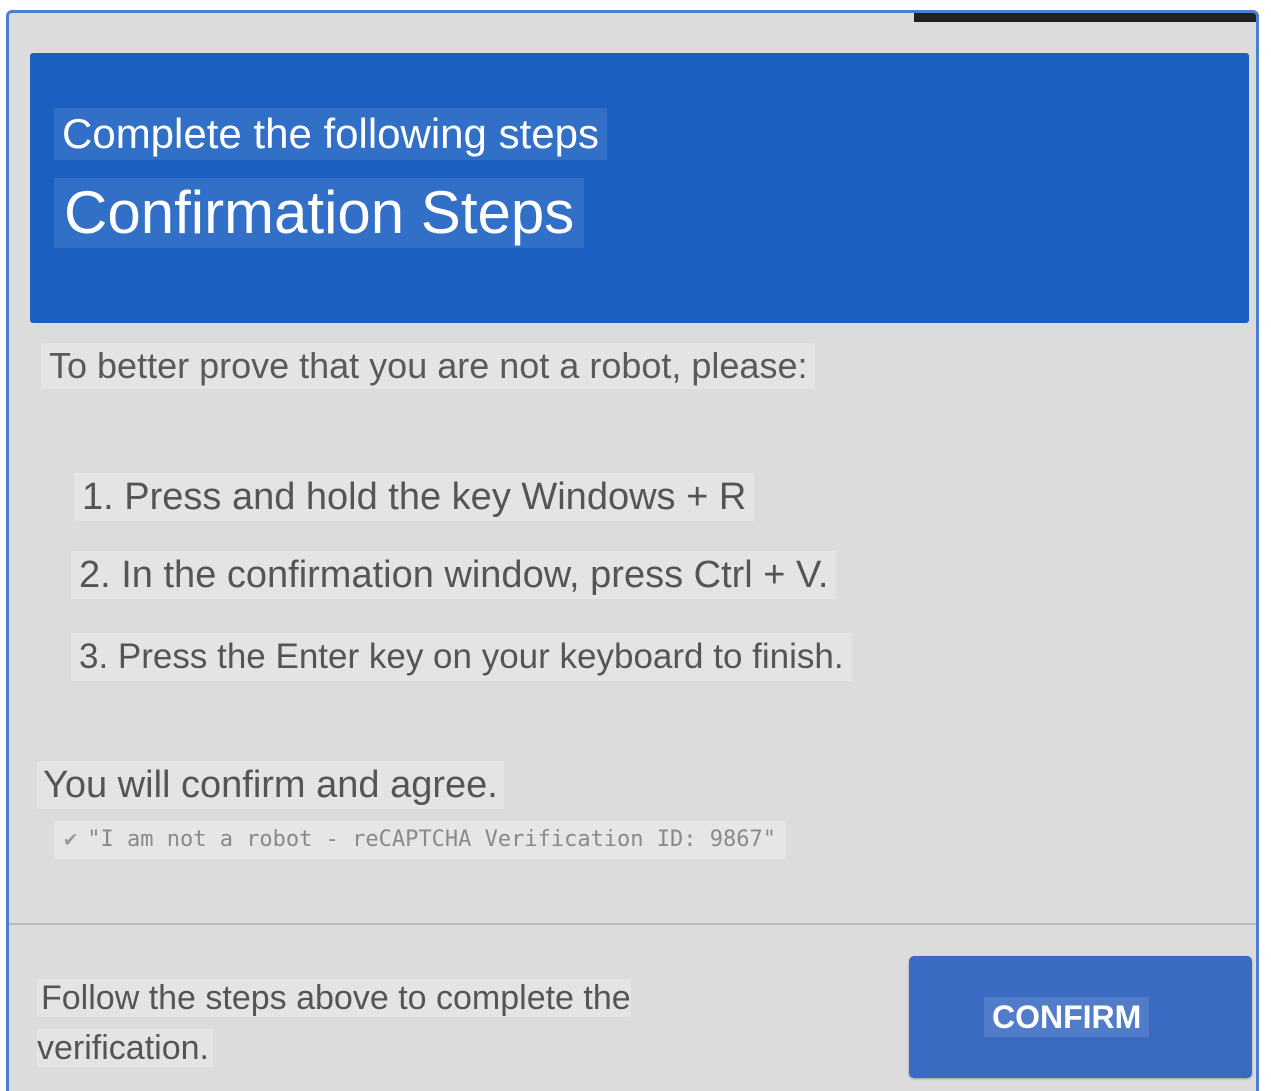 The height and width of the screenshot is (1091, 1271). What do you see at coordinates (270, 785) in the screenshot?
I see `agree-text: You will confirm and agree.` at bounding box center [270, 785].